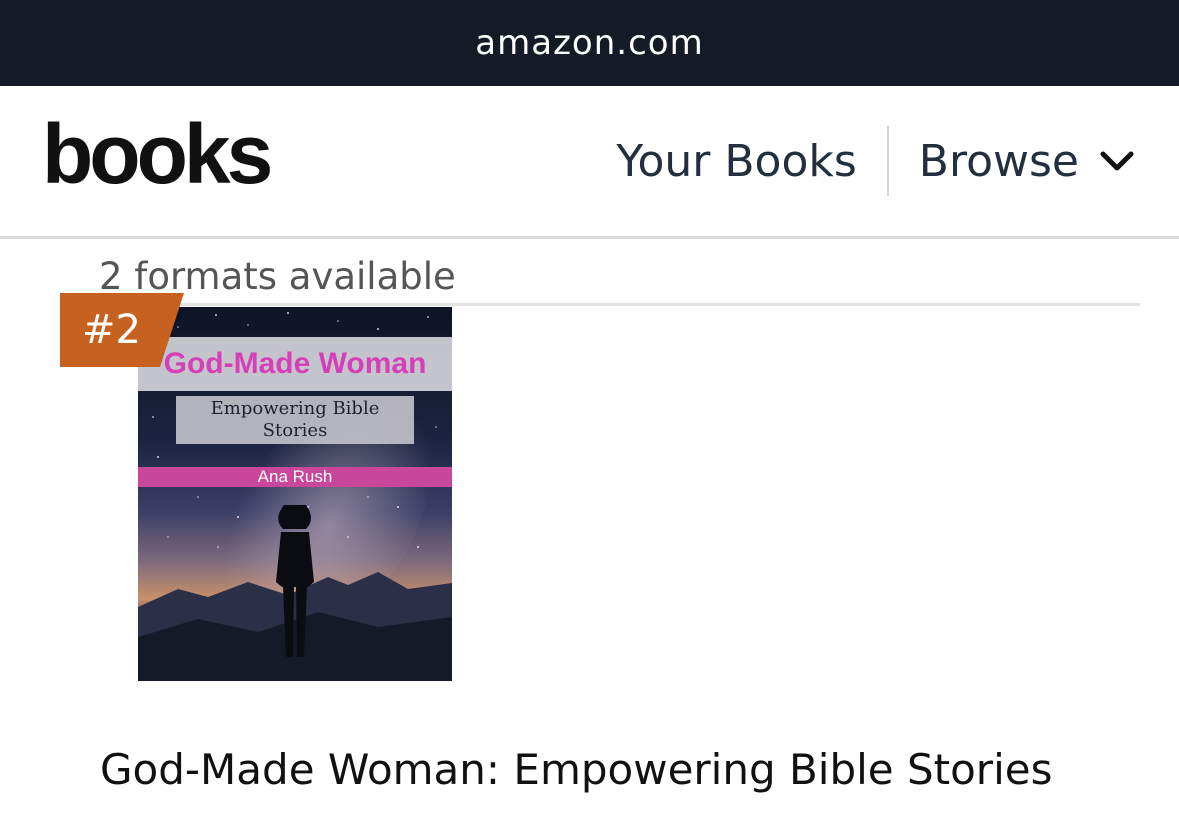 The image size is (1179, 828). I want to click on chevron-down-icon, so click(1117, 161).